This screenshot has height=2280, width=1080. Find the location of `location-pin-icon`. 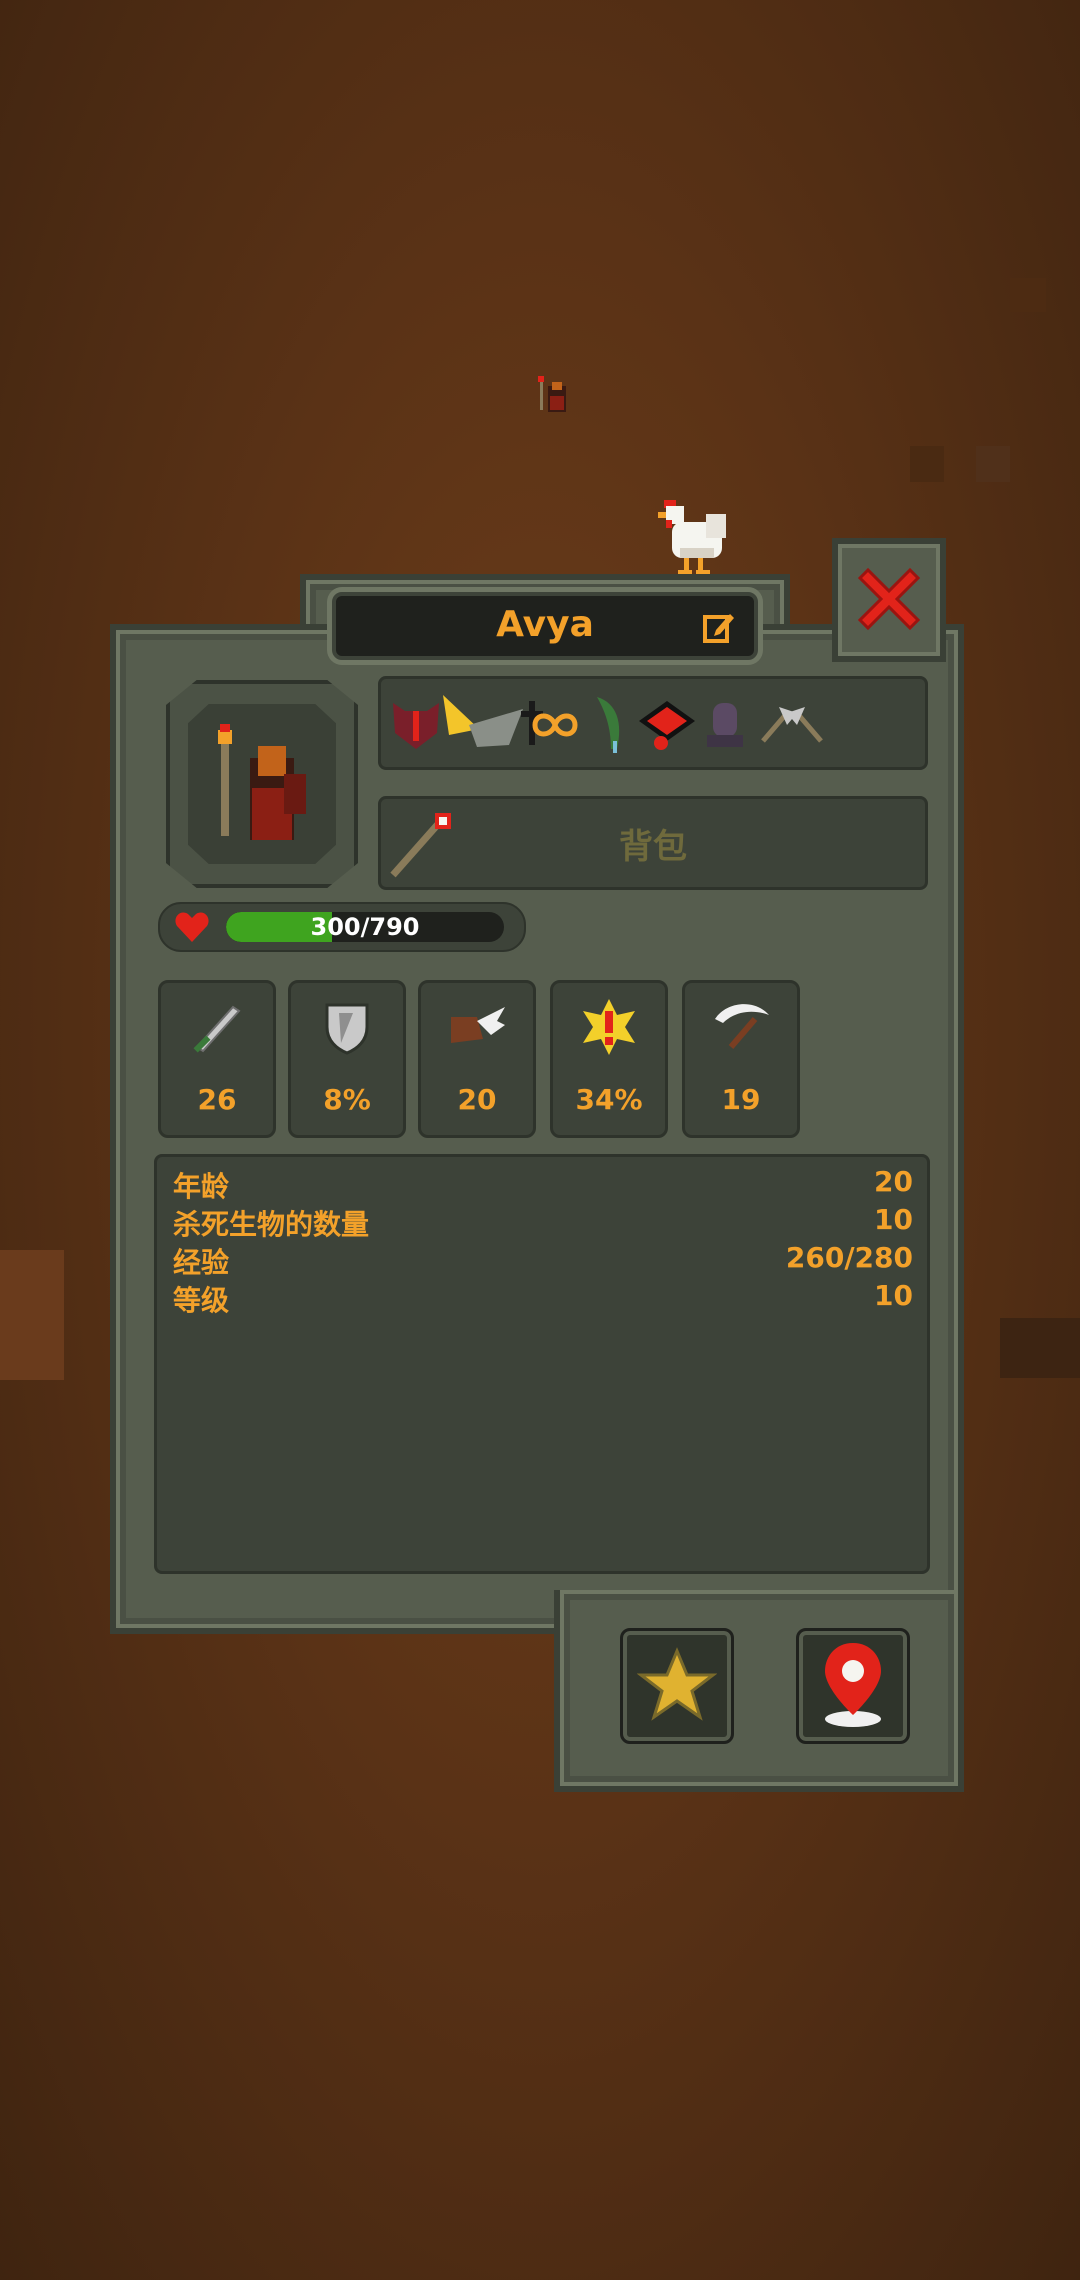

location-pin-icon is located at coordinates (853, 1685).